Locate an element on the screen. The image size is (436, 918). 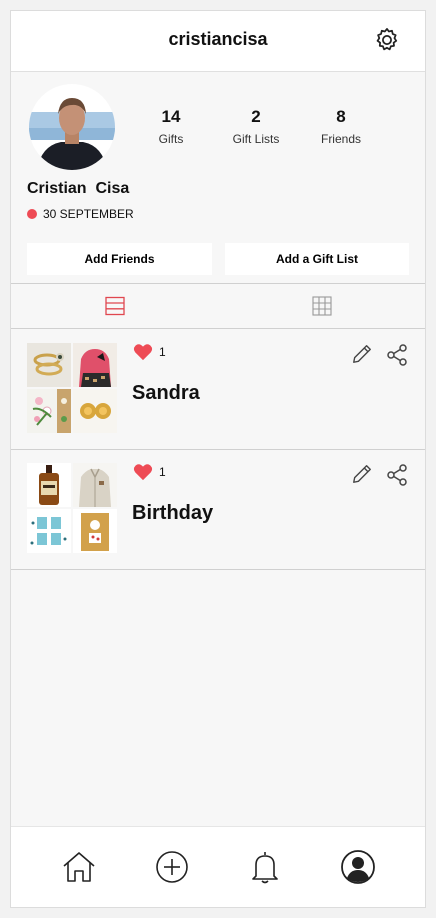
stat-friends-label: Friends is located at coordinates (340, 139).